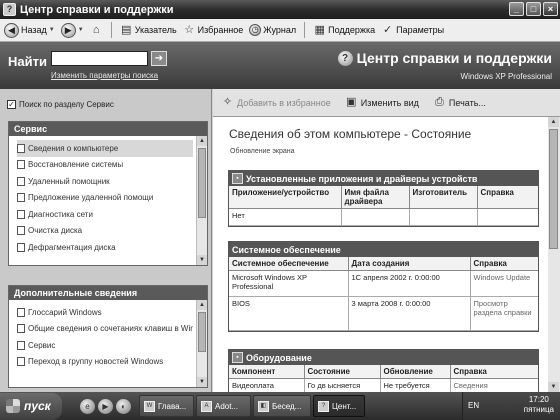 This screenshot has width=560, height=420. I want to click on search-input, so click(99, 58).